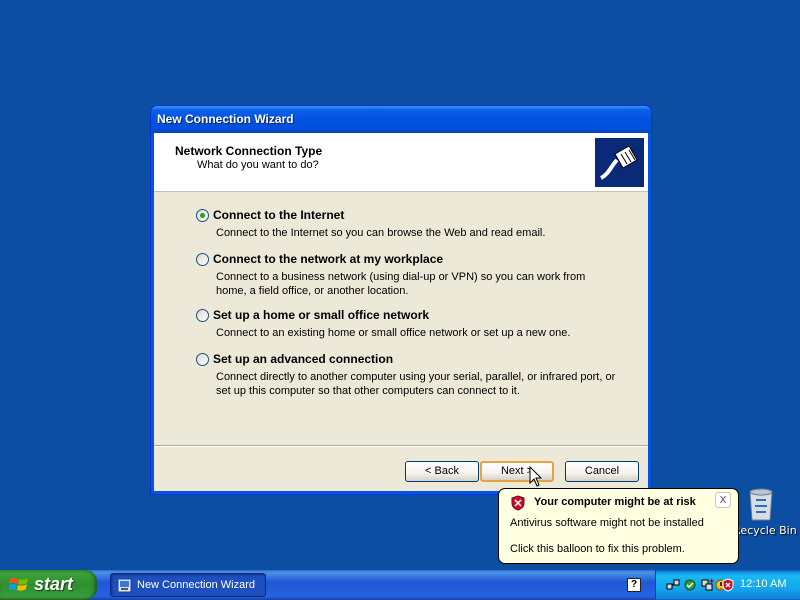  I want to click on start-label: start, so click(54, 584).